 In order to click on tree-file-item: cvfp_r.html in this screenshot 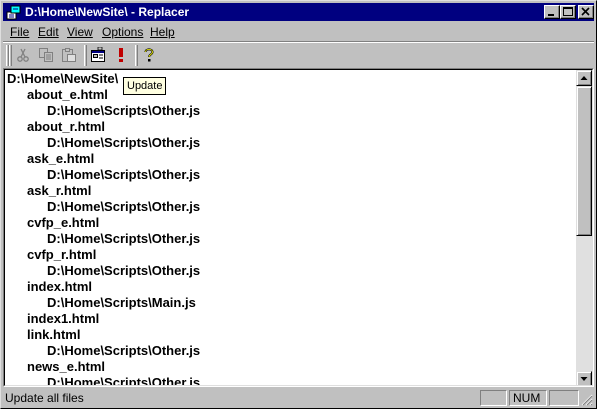, I will do `click(61, 255)`.